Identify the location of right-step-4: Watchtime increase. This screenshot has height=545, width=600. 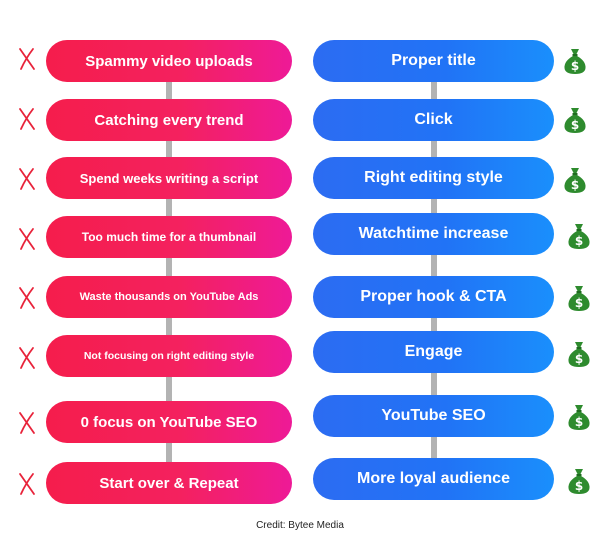
(433, 234).